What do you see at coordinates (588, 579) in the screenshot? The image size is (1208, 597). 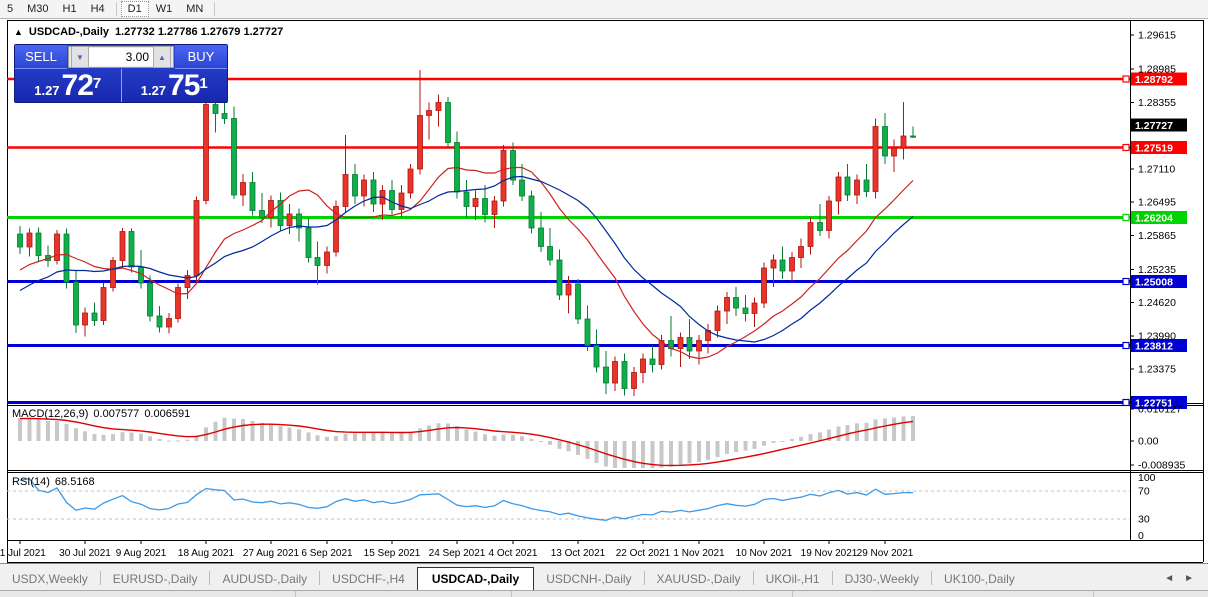 I see `tab-usdcnh-daily: USDCNH-,Daily` at bounding box center [588, 579].